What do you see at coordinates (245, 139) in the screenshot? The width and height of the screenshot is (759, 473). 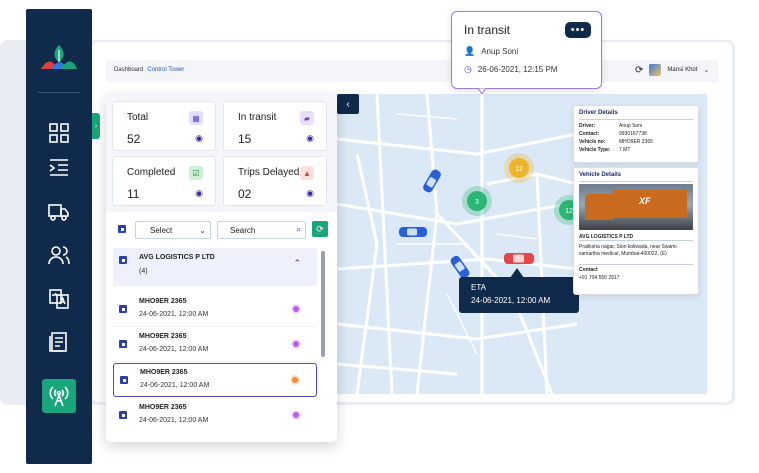 I see `stat-value: 15` at bounding box center [245, 139].